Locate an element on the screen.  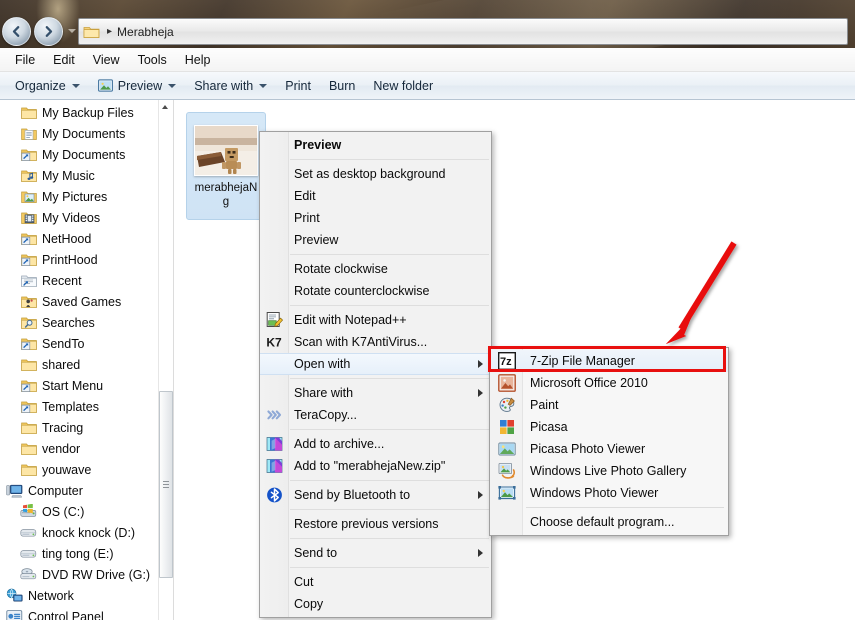
tree-item-vendor: vendor is located at coordinates (79, 448).